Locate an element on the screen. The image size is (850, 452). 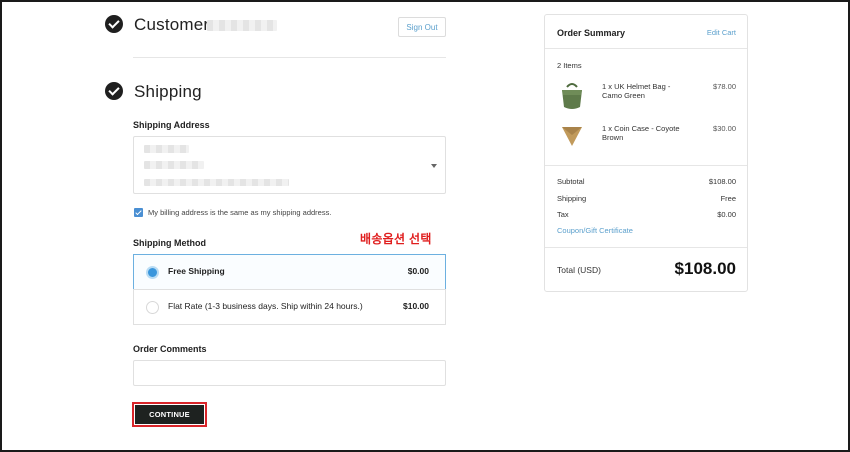
coin-case-image is located at coordinates (572, 136).